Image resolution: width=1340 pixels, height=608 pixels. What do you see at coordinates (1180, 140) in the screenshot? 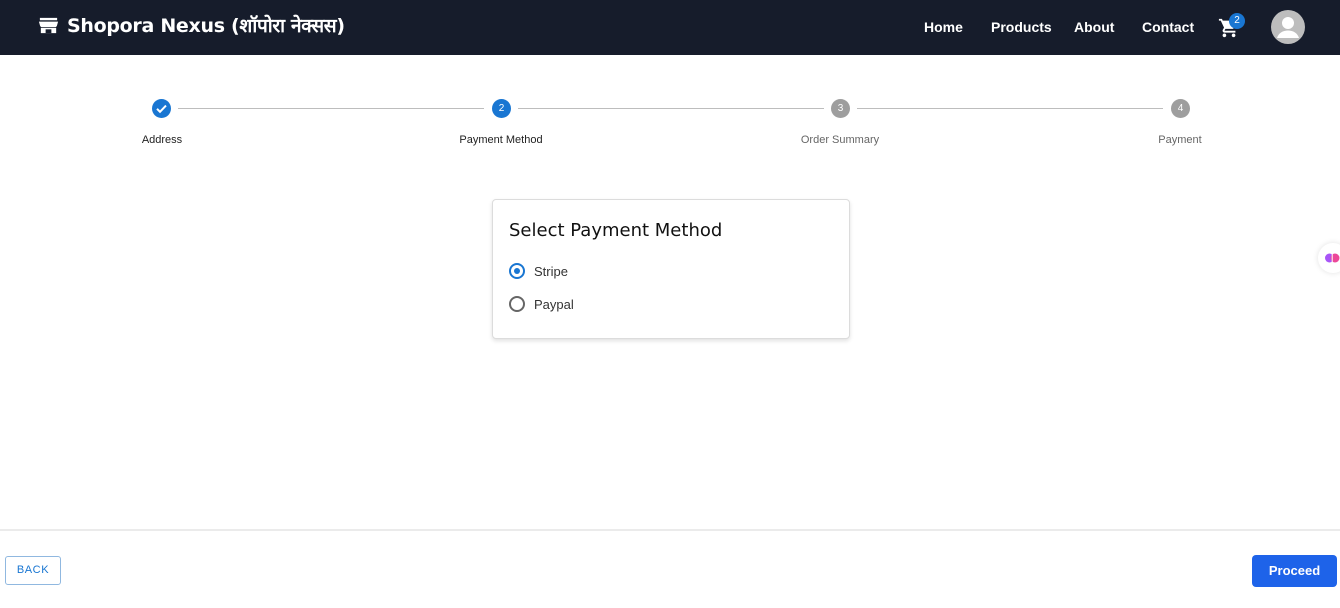
I see `step-label-payment: Payment` at bounding box center [1180, 140].